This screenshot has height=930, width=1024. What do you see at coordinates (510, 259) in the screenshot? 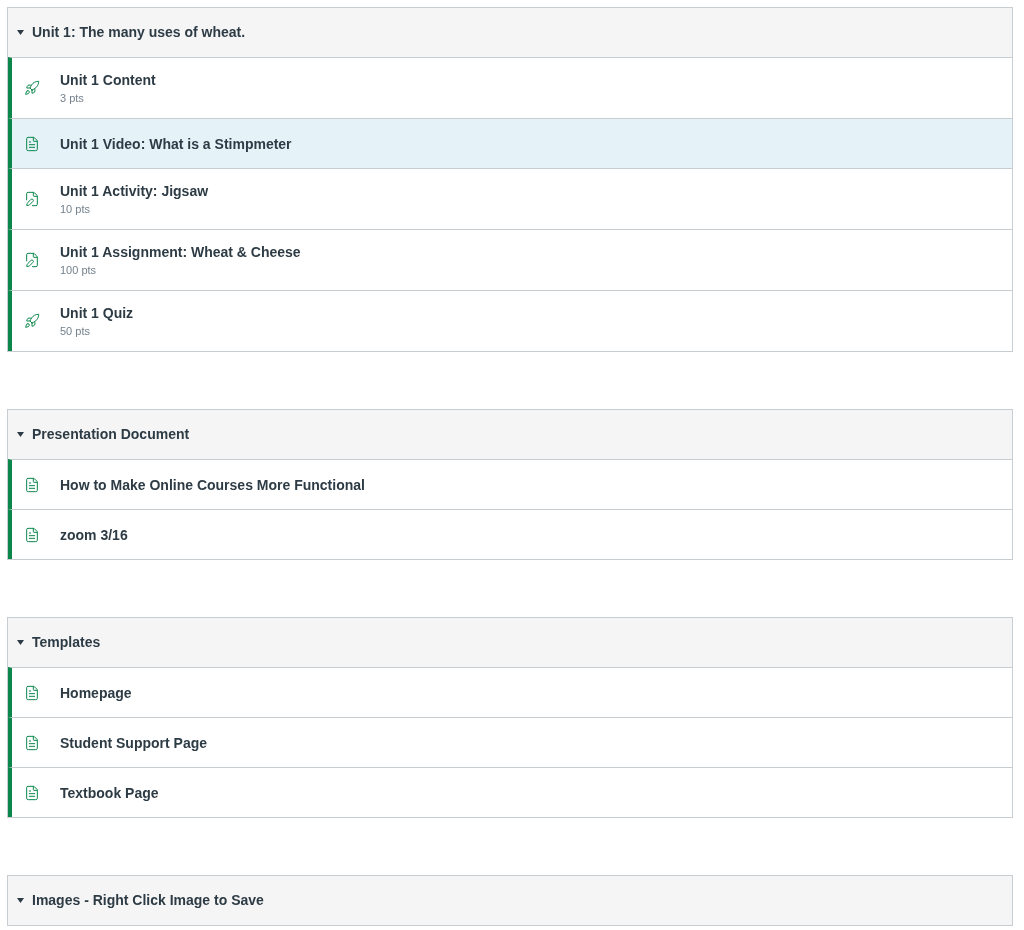
I see `module-item: Unit 1 Assignment: Wheat & Cheese 100 pts` at bounding box center [510, 259].